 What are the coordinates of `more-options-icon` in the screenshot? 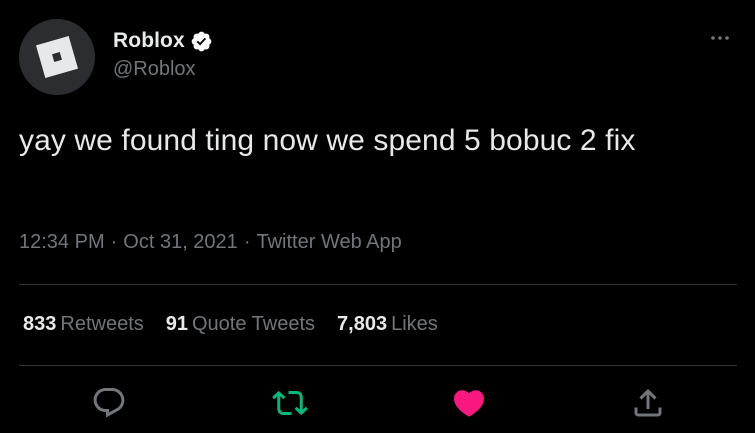 It's located at (720, 38).